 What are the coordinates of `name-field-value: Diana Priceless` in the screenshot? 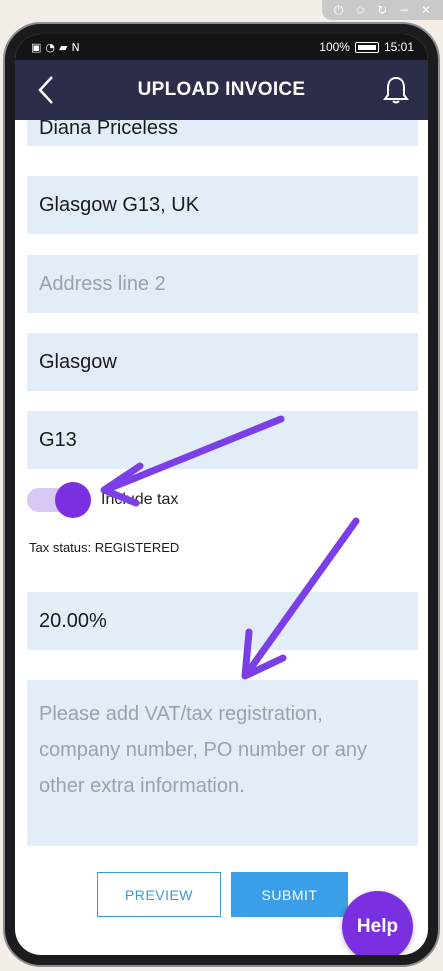 It's located at (108, 129).